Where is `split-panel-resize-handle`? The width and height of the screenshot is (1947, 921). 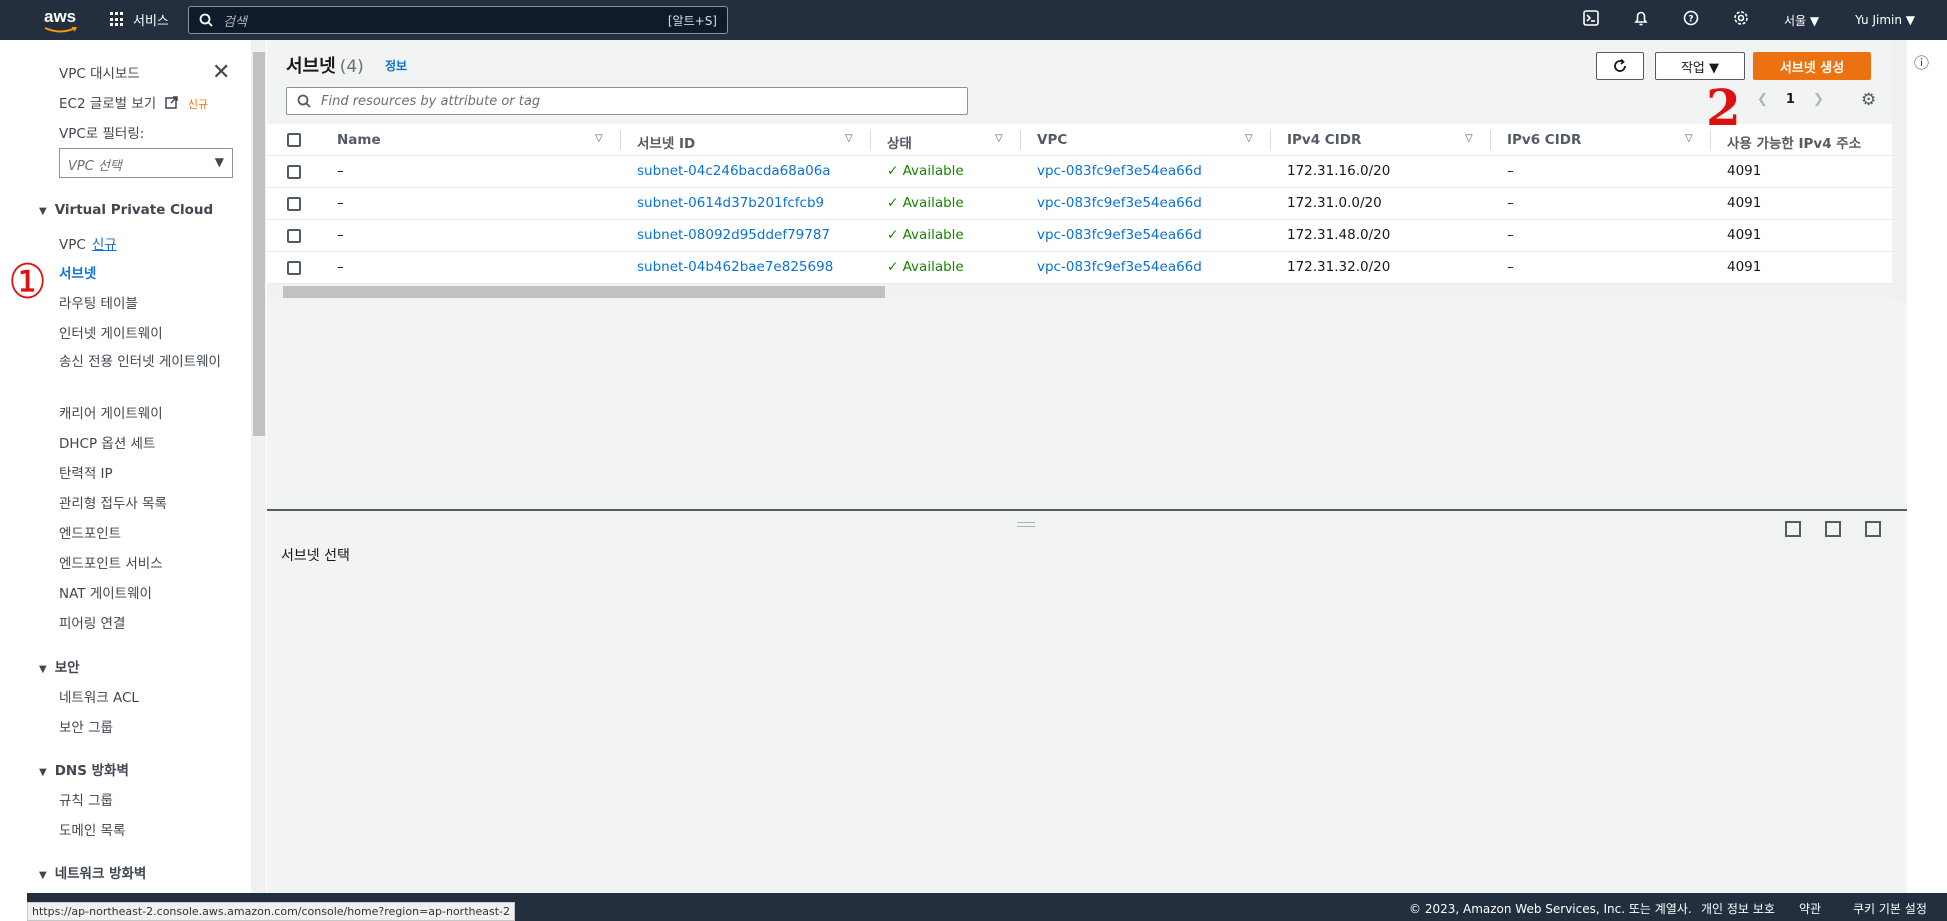
split-panel-resize-handle is located at coordinates (1026, 524).